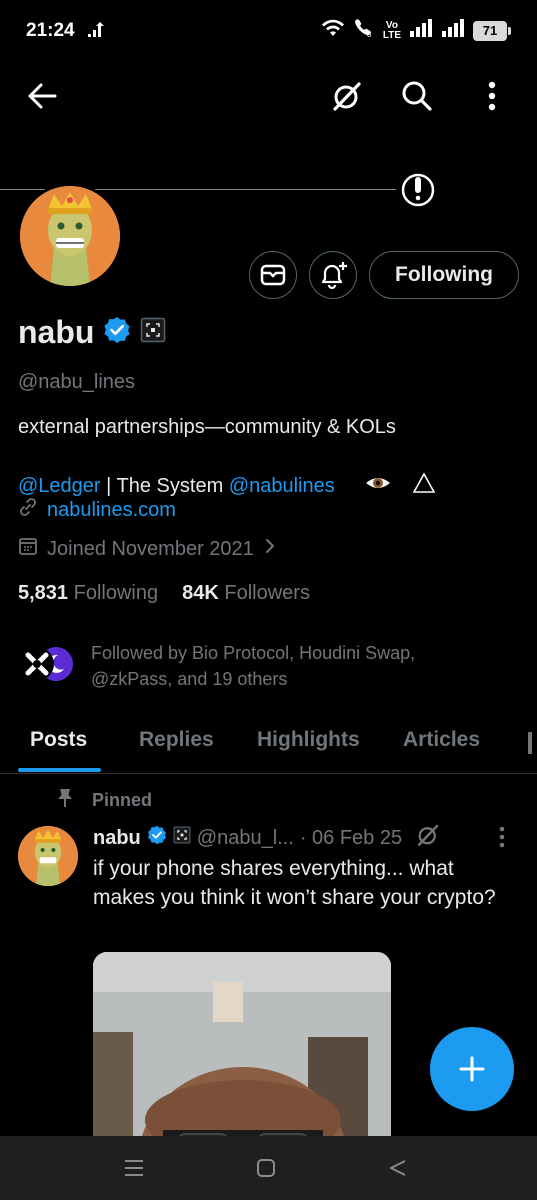  I want to click on verified-badge-icon, so click(117, 332).